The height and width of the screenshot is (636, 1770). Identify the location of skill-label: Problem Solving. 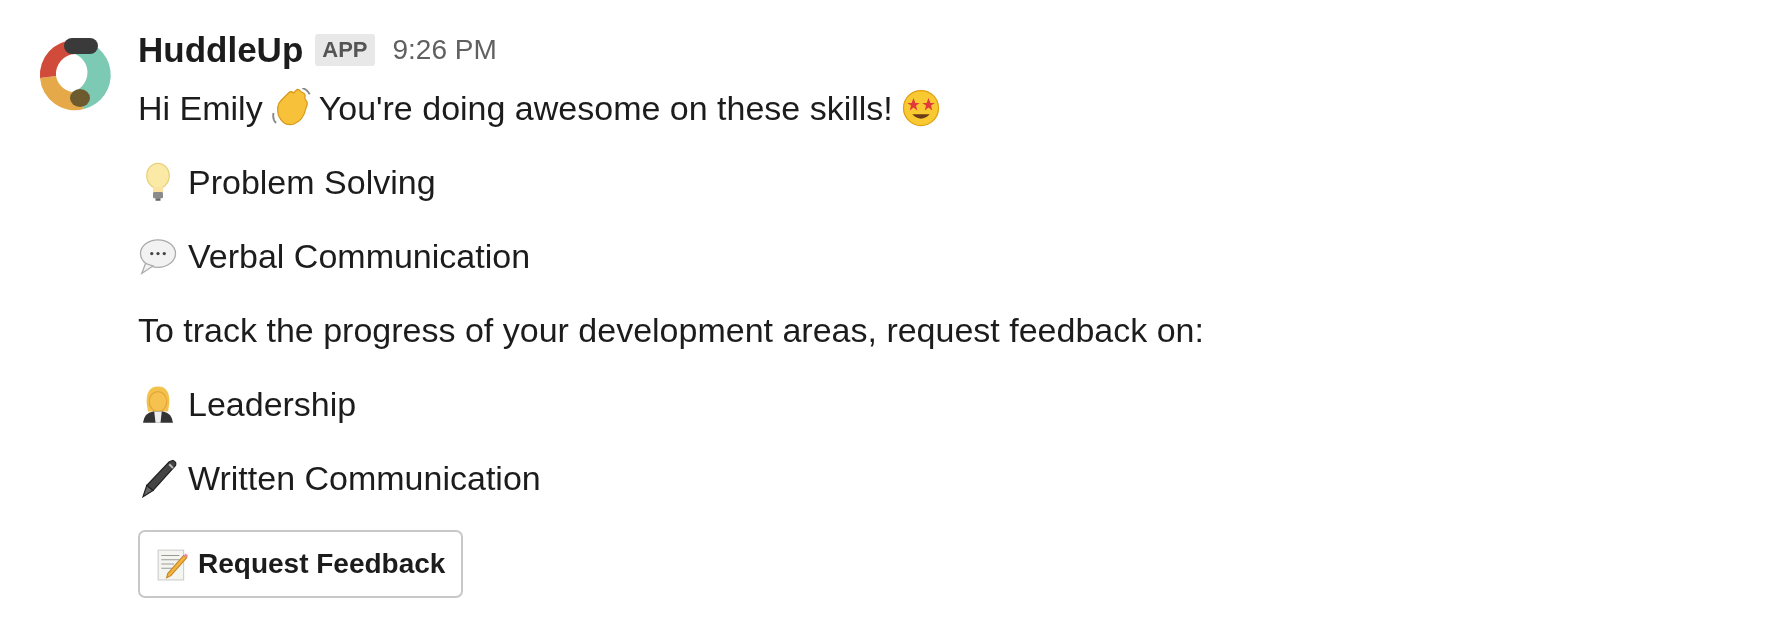
(312, 182).